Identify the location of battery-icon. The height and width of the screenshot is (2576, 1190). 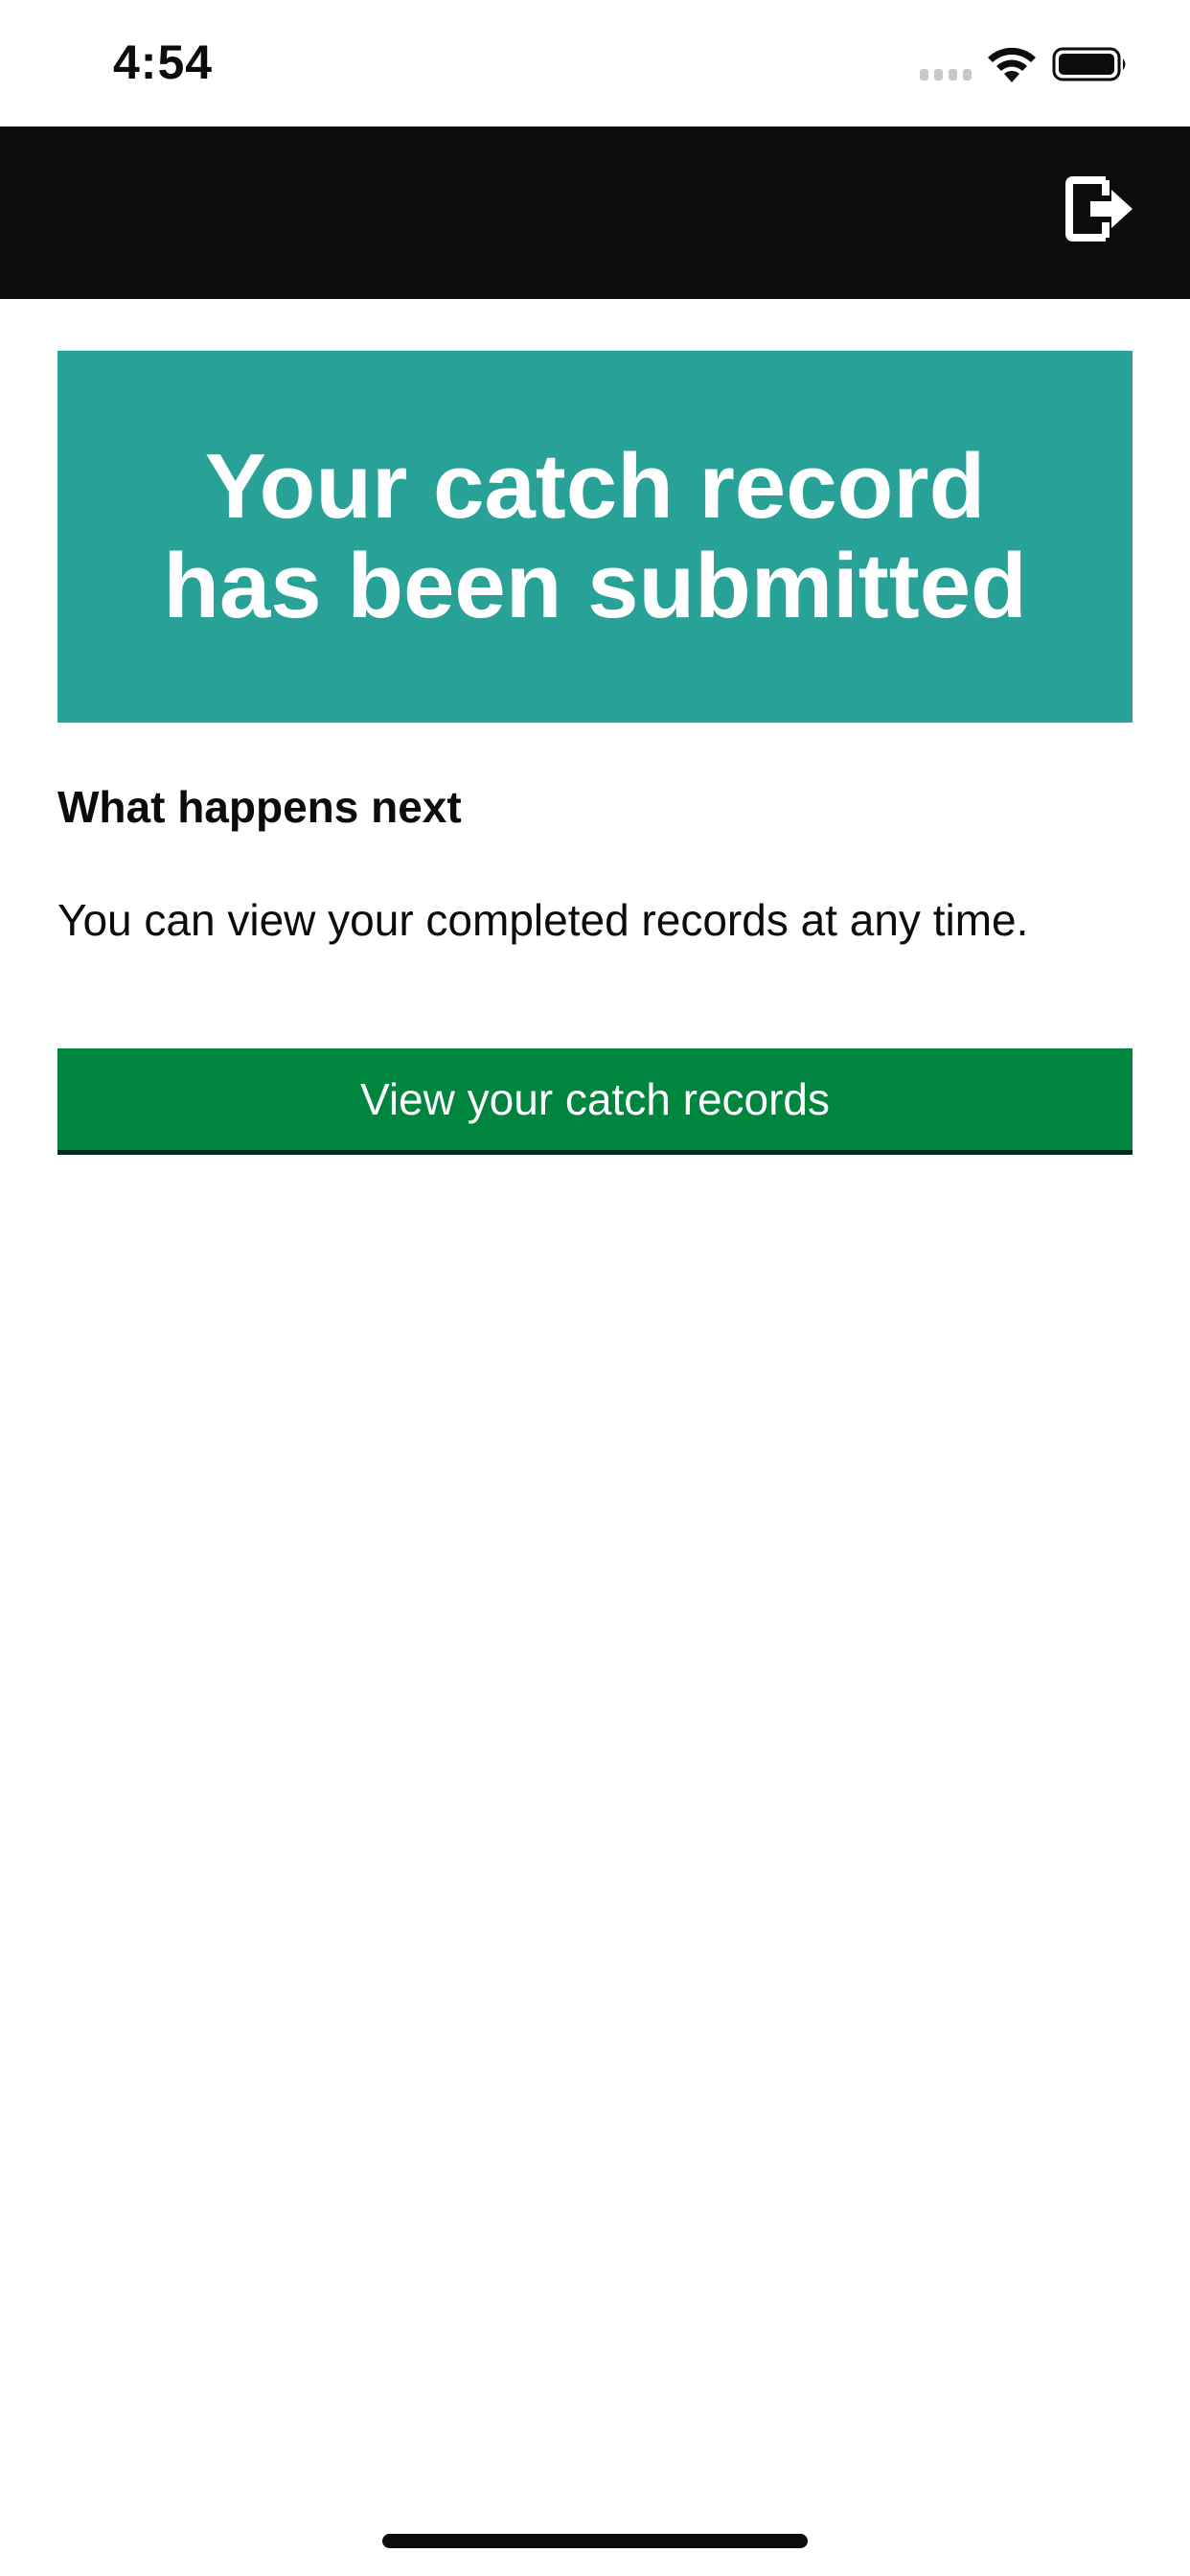
(1089, 64).